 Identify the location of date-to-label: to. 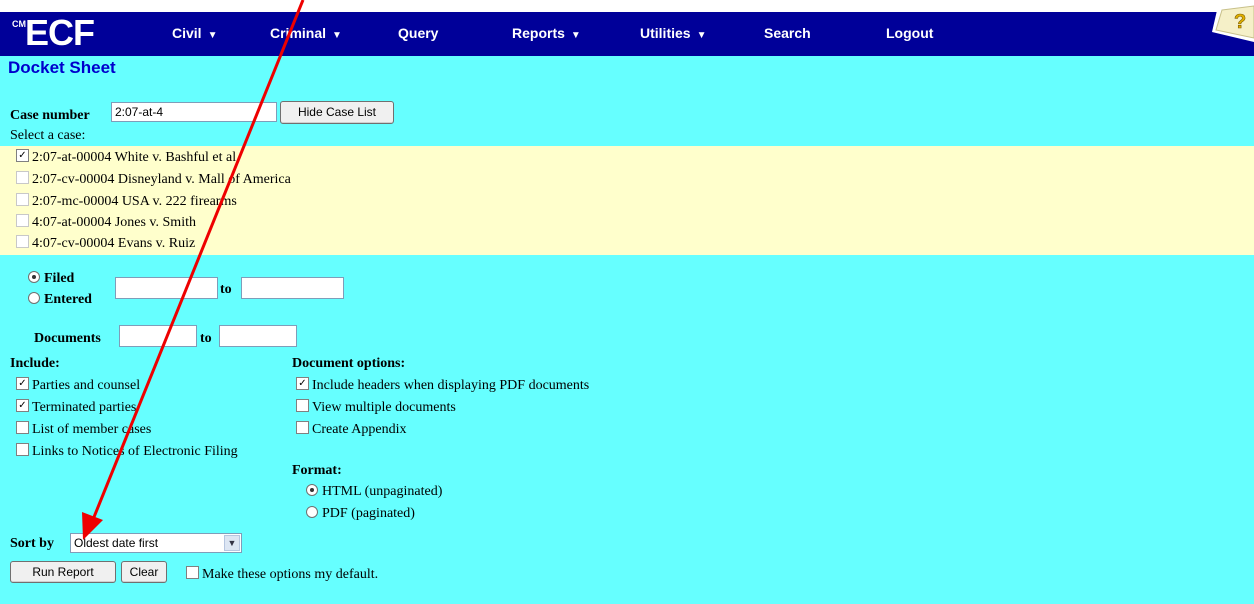
(226, 289).